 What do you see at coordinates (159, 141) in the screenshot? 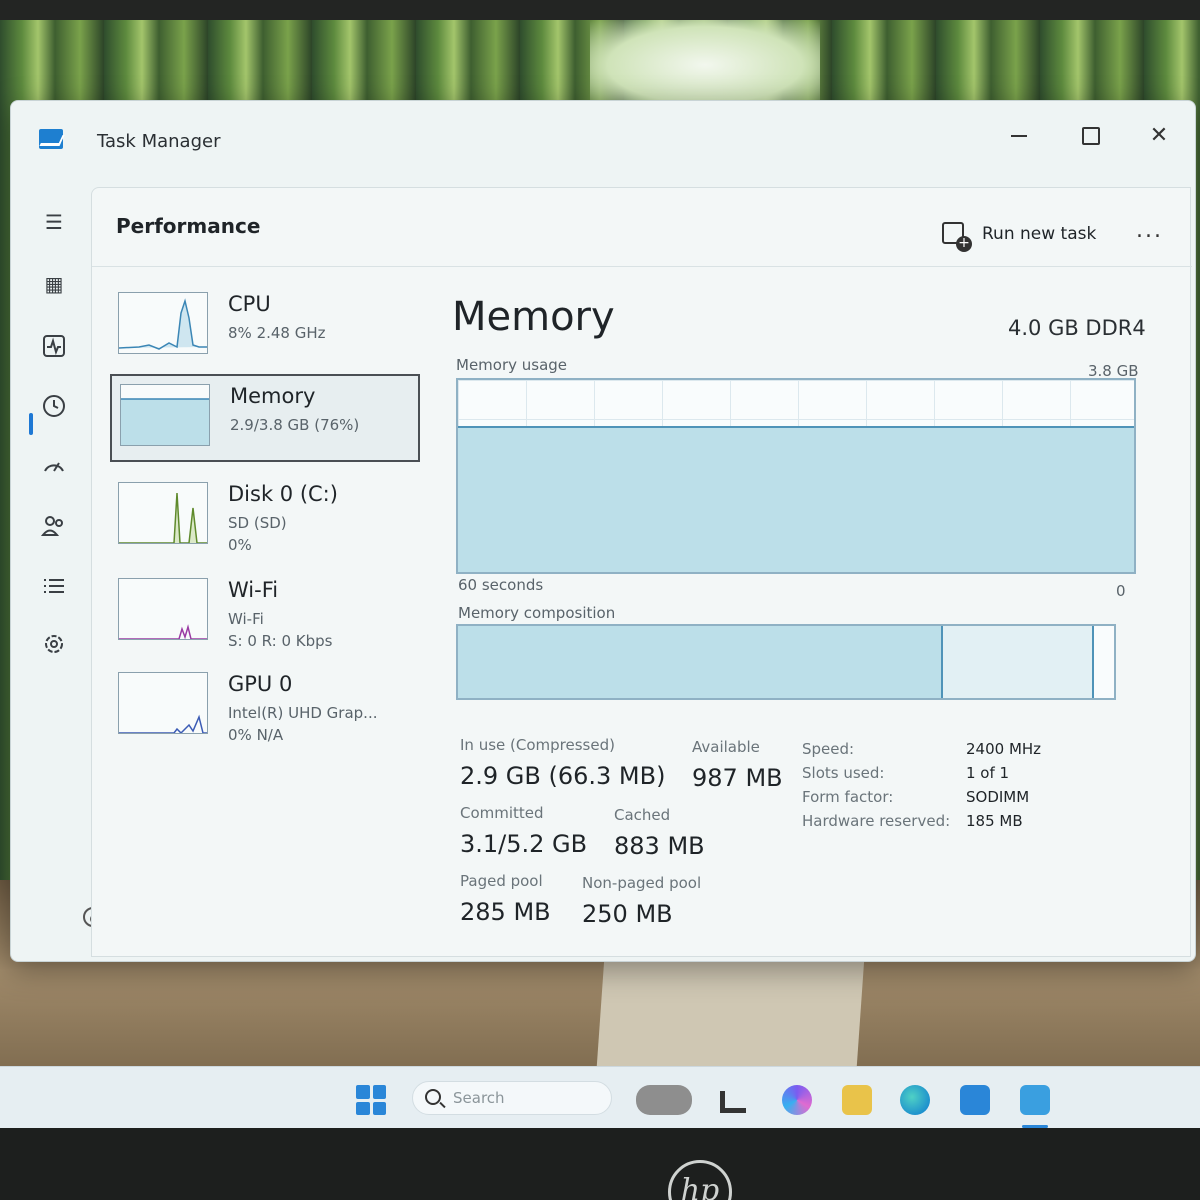
I see `window-title: Task Manager` at bounding box center [159, 141].